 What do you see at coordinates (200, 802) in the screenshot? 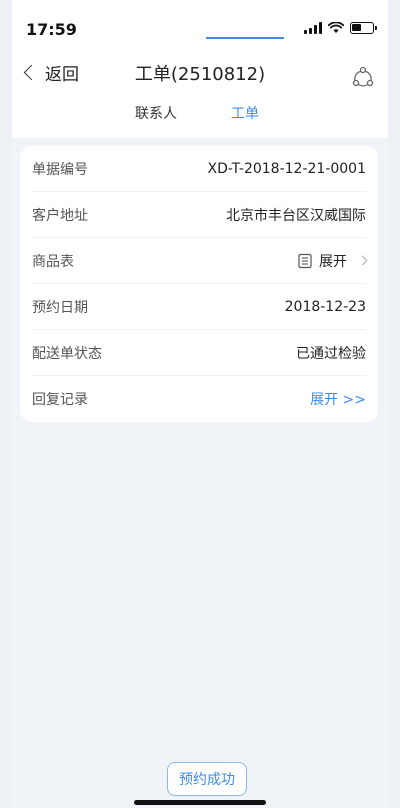
I see `home-indicator` at bounding box center [200, 802].